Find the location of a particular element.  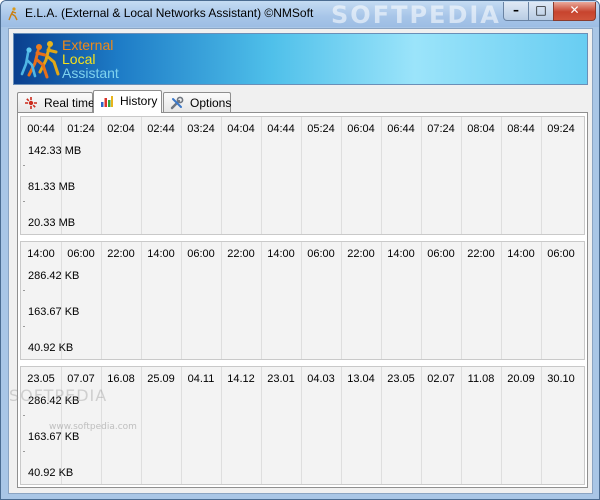

x-axis-label: 13.04 is located at coordinates (361, 379).